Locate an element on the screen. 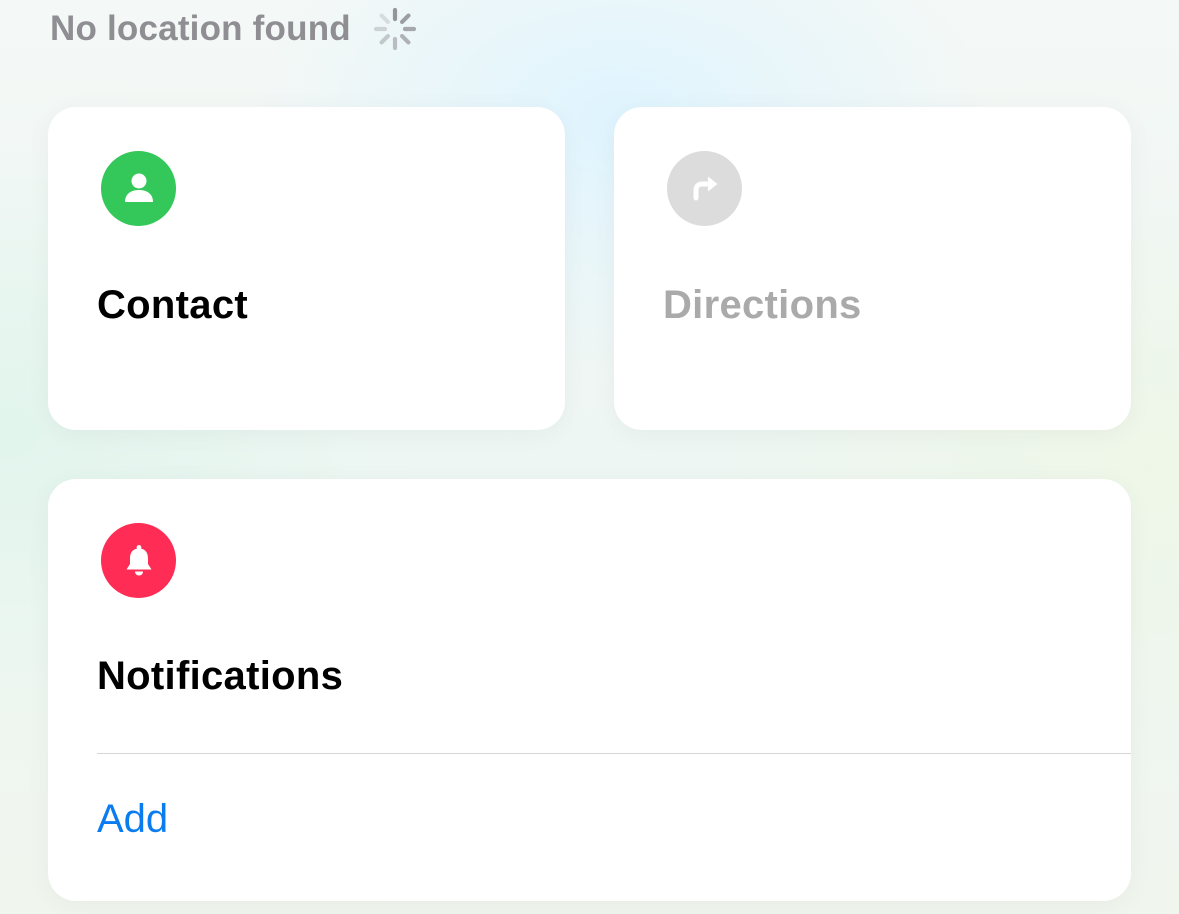  contact-label: Contact is located at coordinates (172, 305).